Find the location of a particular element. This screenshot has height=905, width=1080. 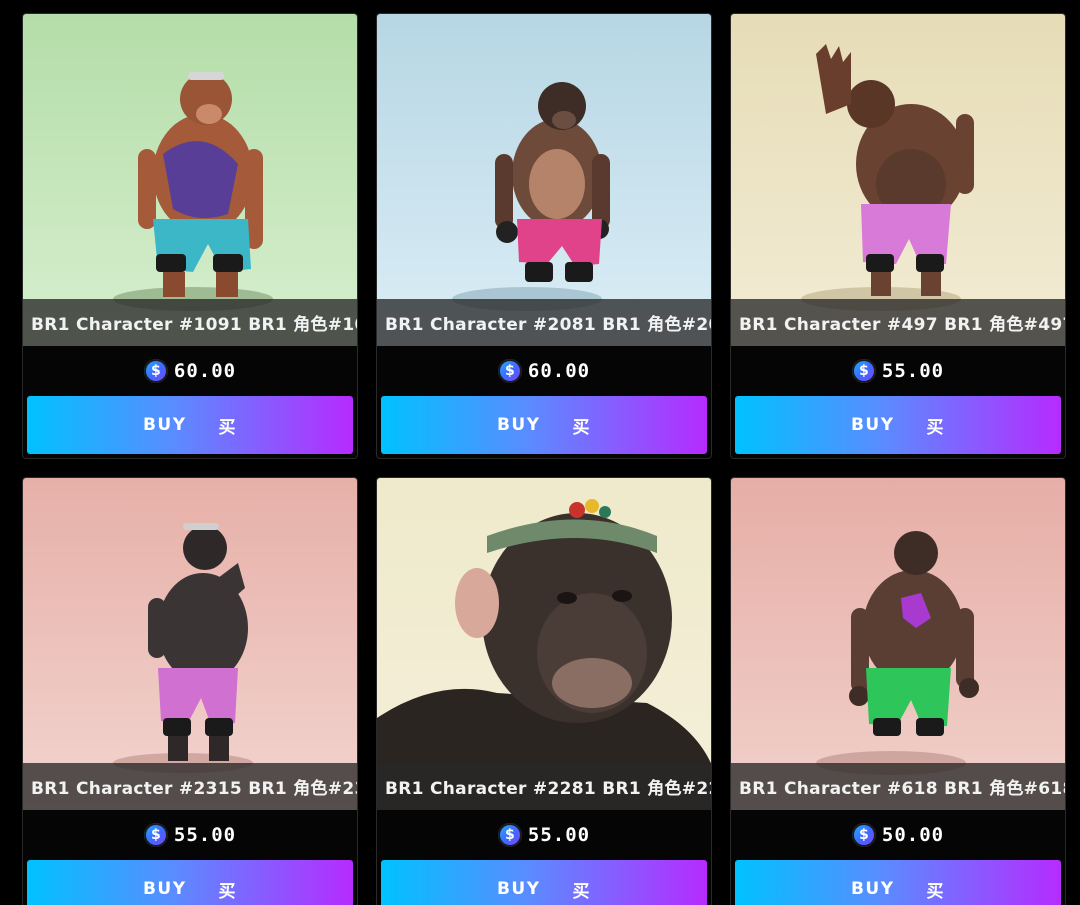

nft-title-bar: BR1 Character #2315 BR1 角色#2315 is located at coordinates (190, 786).